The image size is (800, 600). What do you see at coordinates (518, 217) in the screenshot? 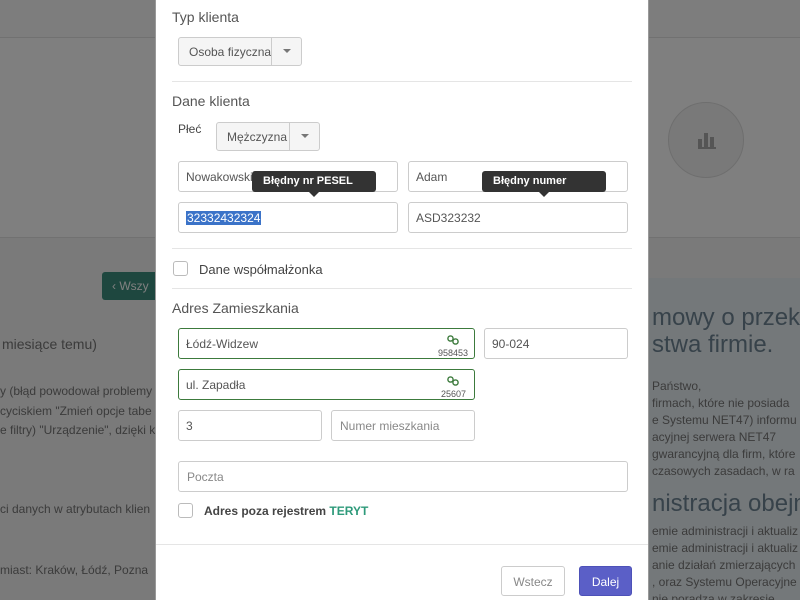
I see `id-number-input: ASD323232` at bounding box center [518, 217].